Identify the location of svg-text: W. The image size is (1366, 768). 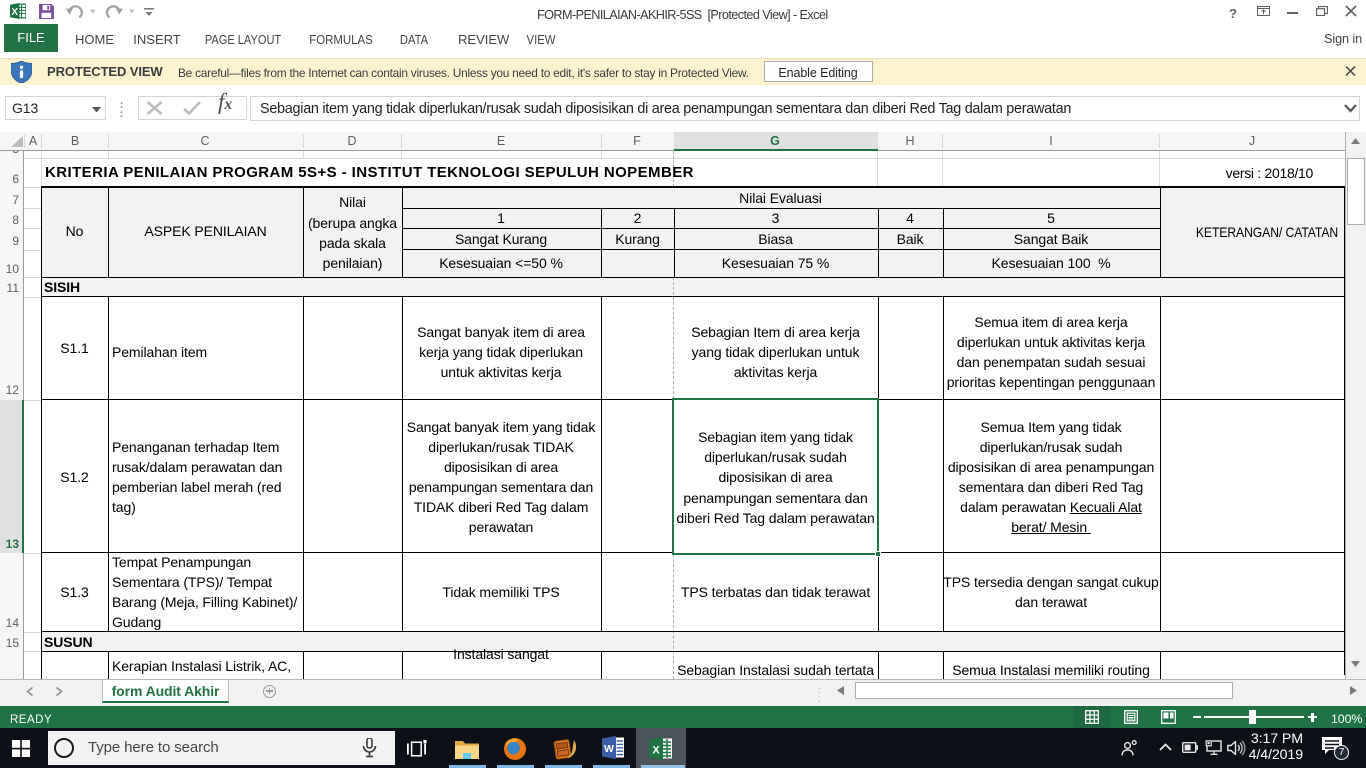
(609, 749).